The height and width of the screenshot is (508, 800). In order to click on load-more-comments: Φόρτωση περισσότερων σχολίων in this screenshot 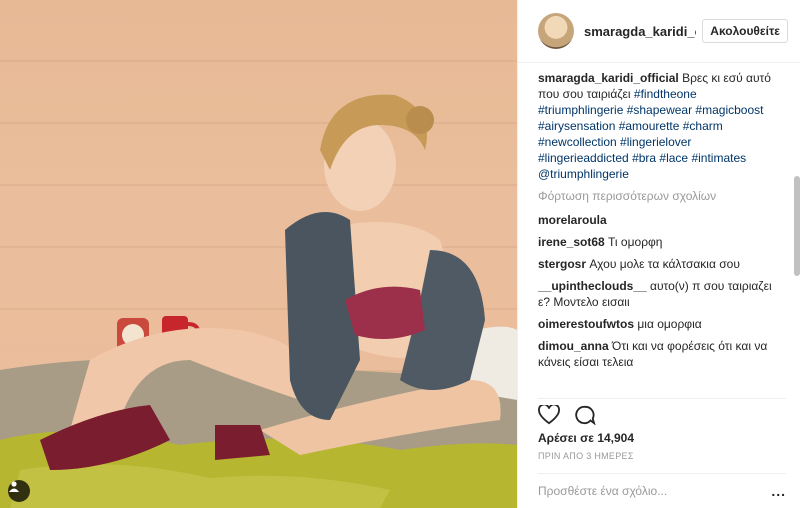, I will do `click(662, 196)`.